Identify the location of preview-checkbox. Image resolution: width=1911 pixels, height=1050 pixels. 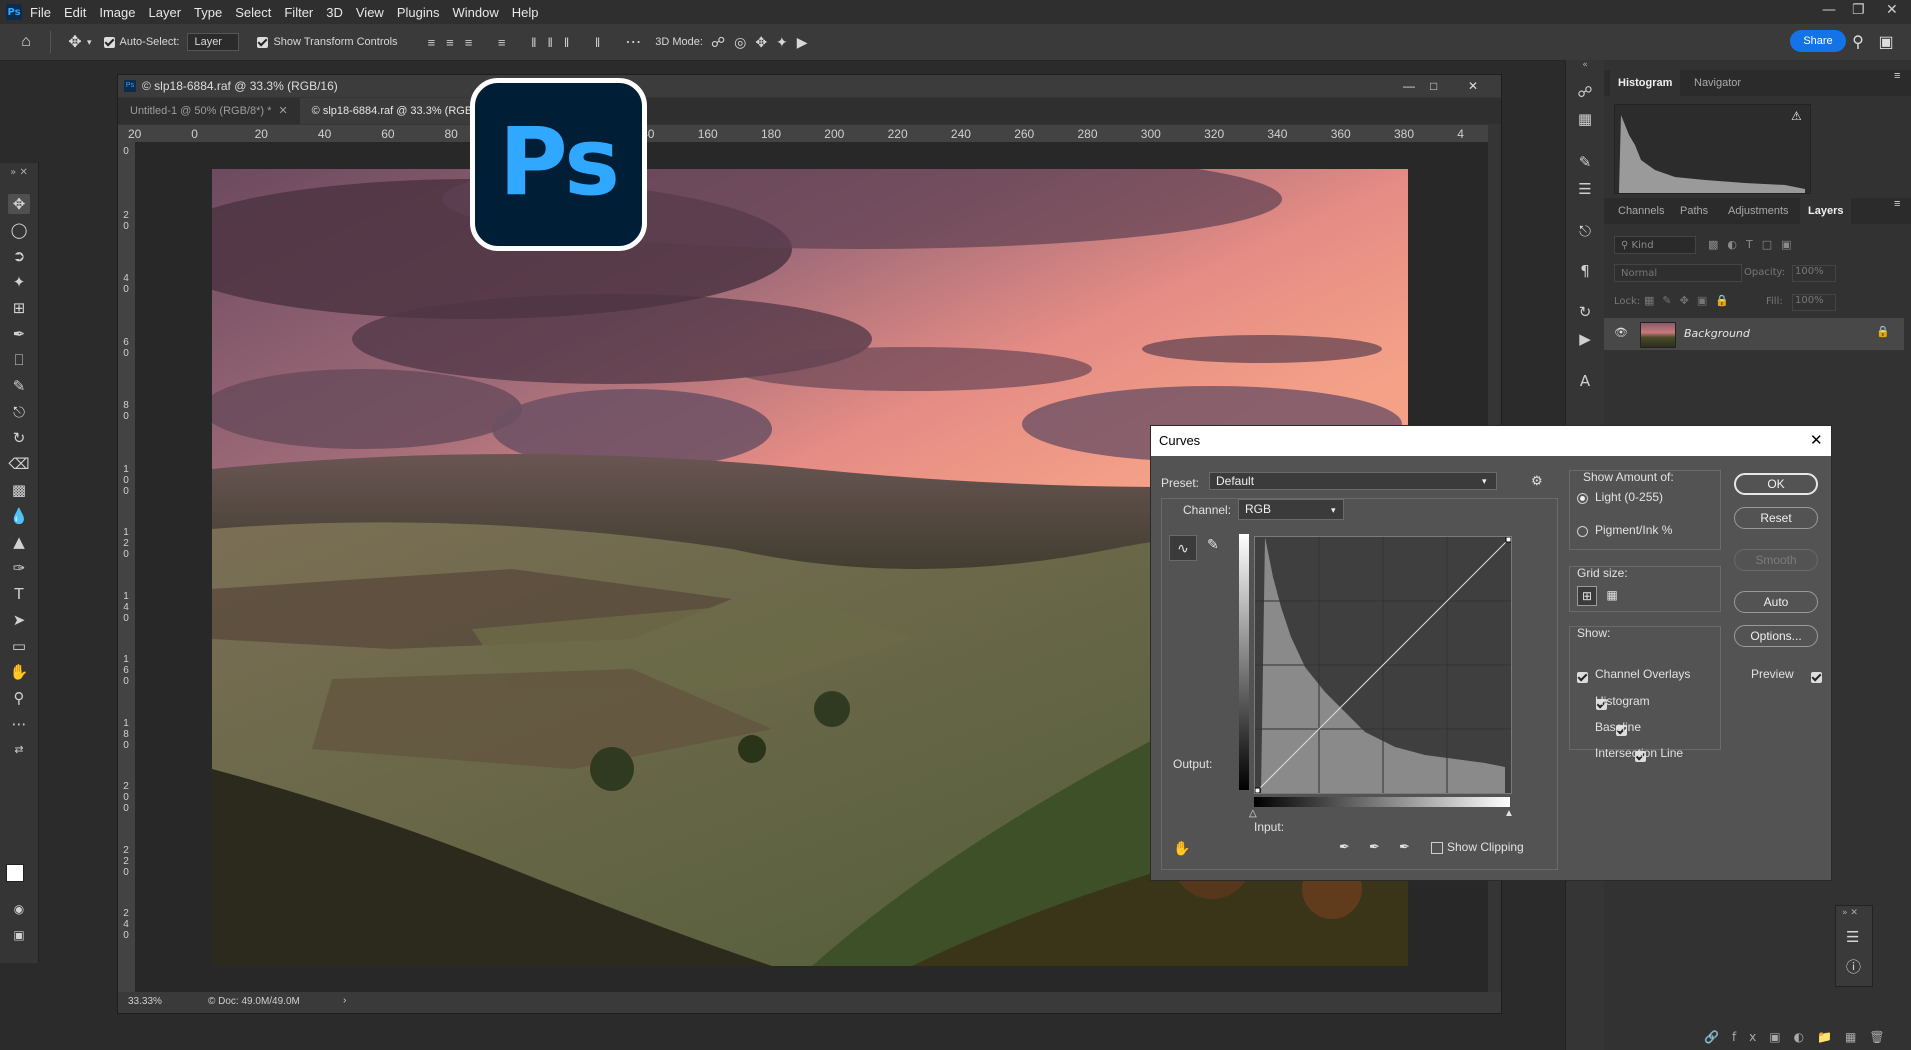
(1817, 678).